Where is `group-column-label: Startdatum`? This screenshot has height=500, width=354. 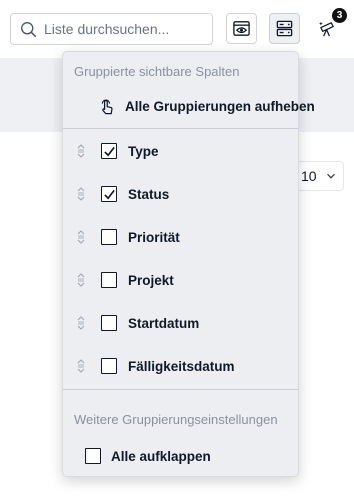 group-column-label: Startdatum is located at coordinates (164, 323).